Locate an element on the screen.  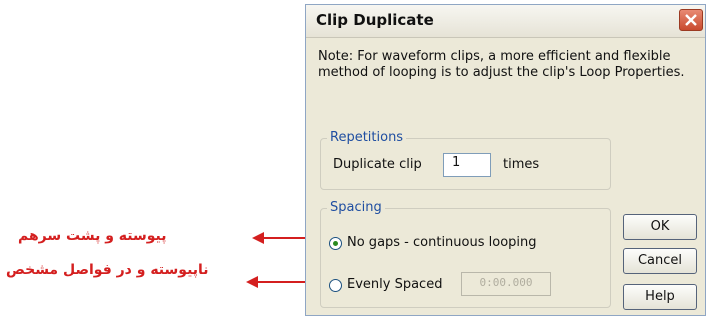
evenly-spaced-label: Evenly Spaced is located at coordinates (394, 284).